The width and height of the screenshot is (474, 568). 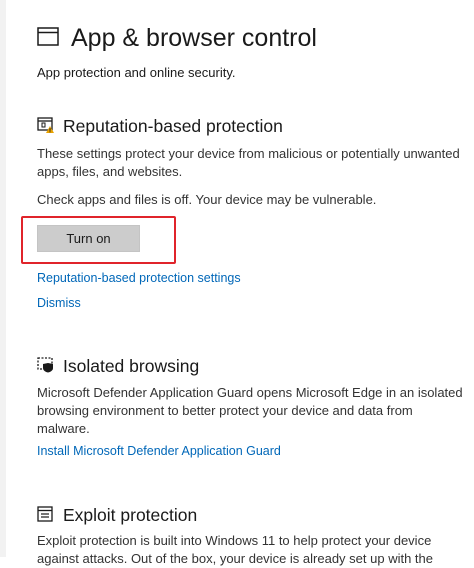 I want to click on reputation-shield-icon, so click(x=46, y=128).